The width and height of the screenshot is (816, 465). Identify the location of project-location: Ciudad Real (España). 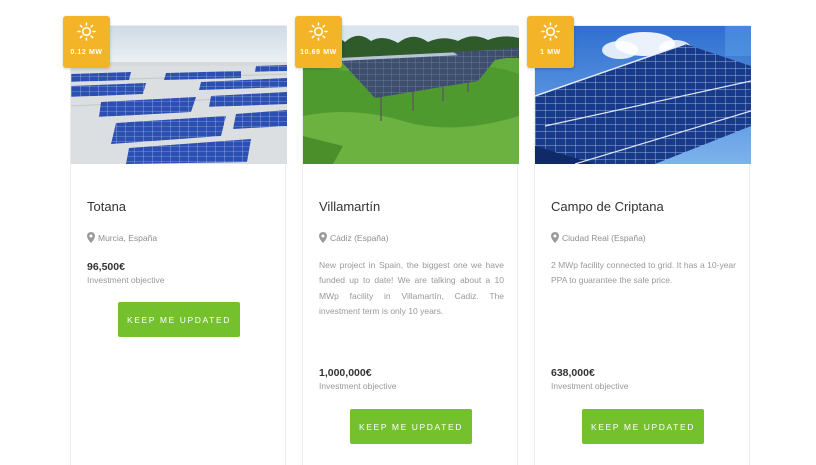
(598, 237).